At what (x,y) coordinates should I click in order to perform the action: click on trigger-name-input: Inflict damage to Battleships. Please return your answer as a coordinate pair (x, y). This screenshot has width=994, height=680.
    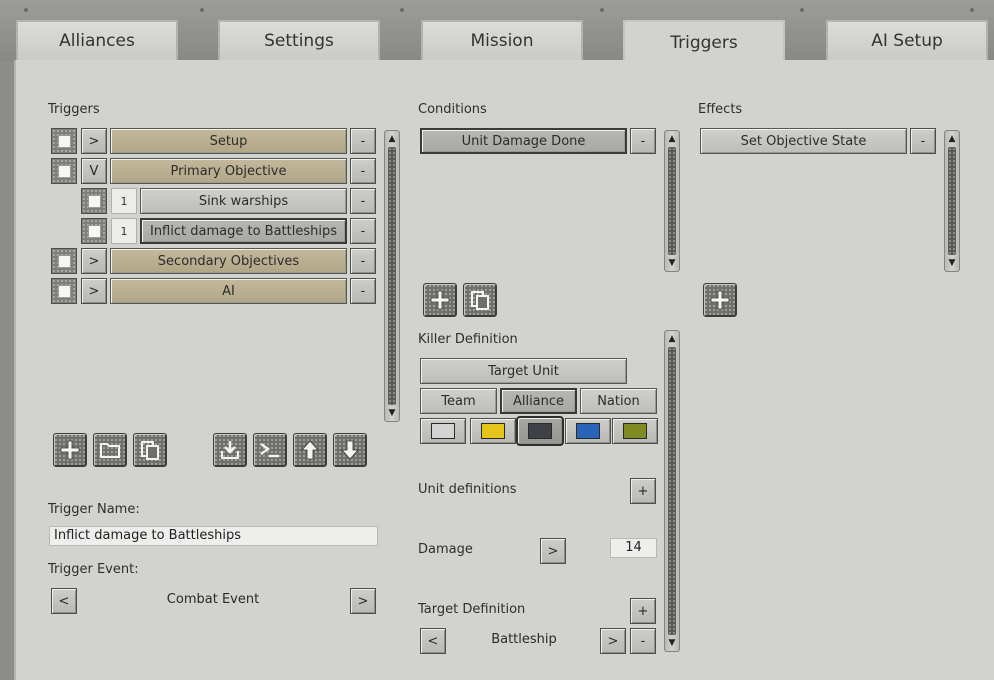
    Looking at the image, I should click on (213, 536).